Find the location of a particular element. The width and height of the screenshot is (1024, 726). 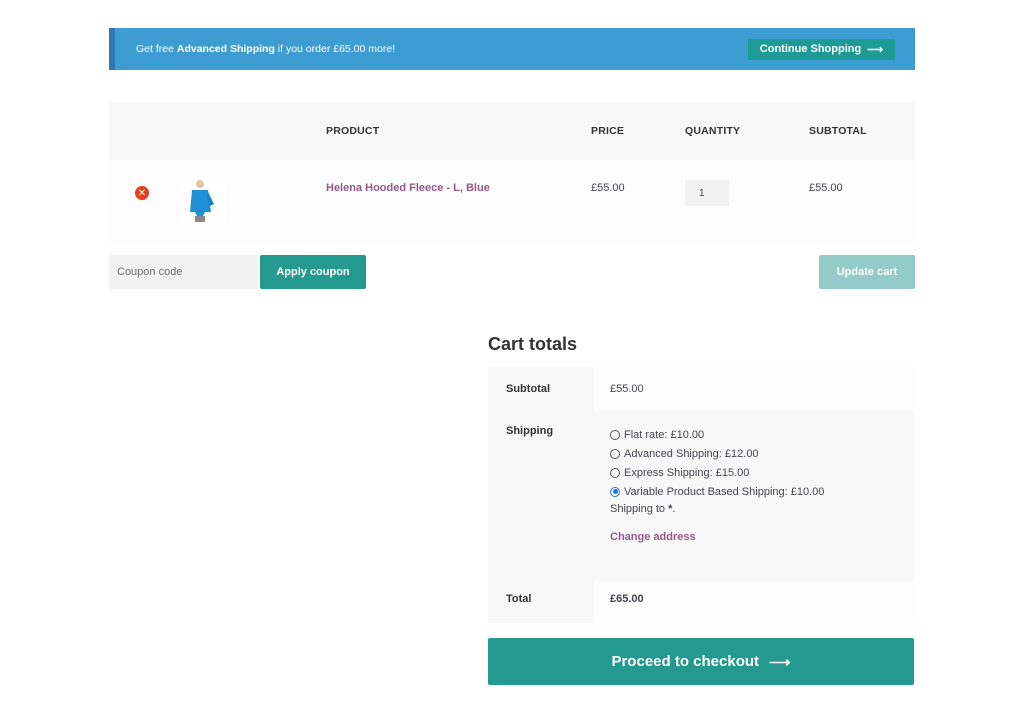

total-label: Total is located at coordinates (541, 602).